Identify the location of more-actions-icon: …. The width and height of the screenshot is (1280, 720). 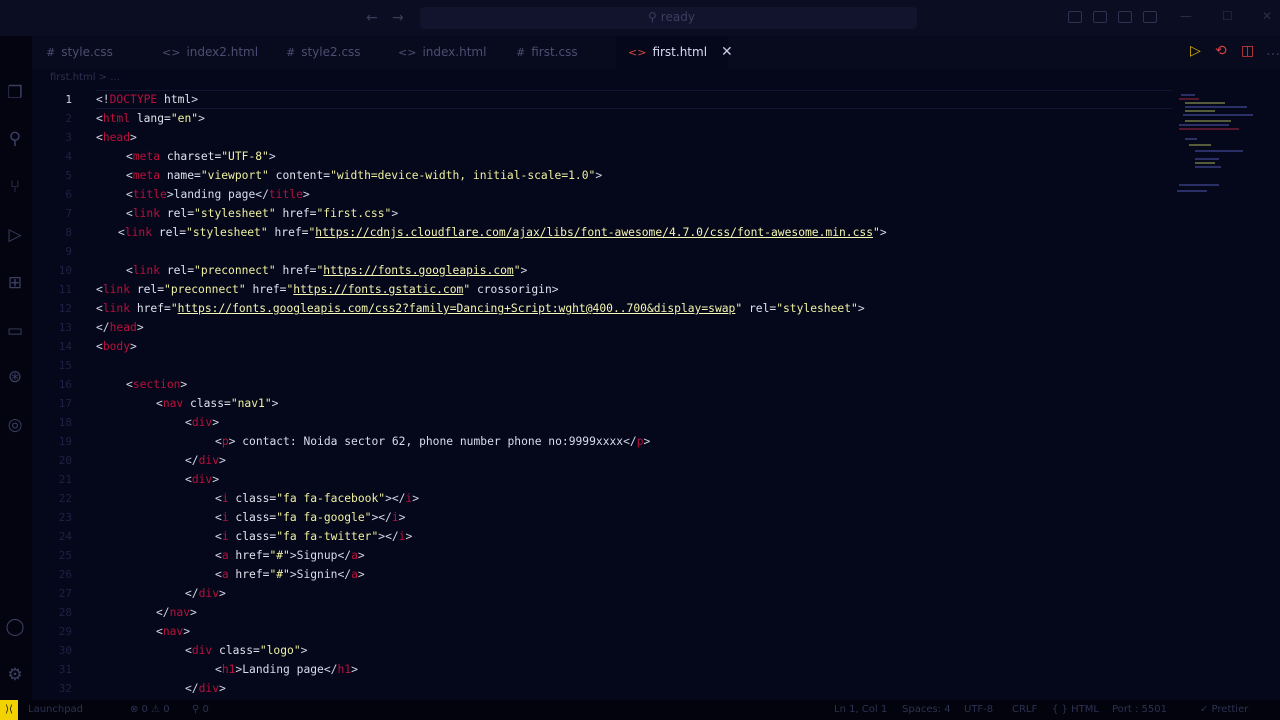
(1273, 51).